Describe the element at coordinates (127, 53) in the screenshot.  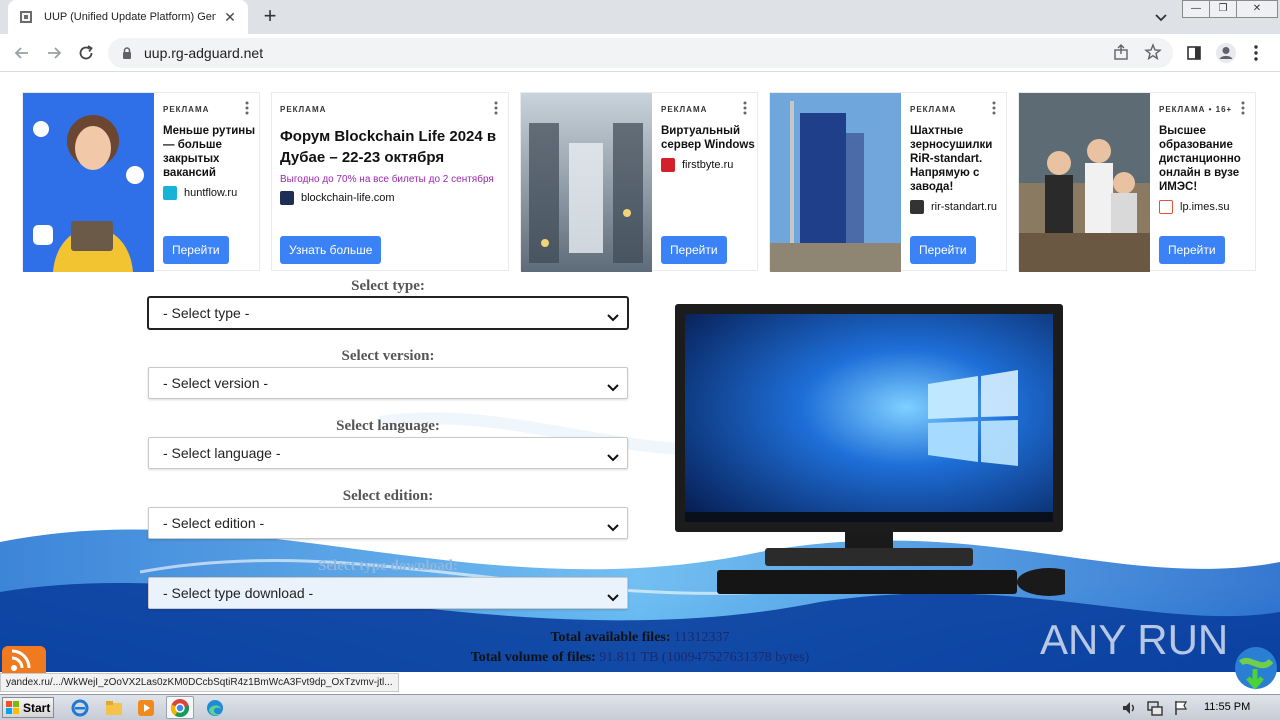
I see `lock-icon` at that location.